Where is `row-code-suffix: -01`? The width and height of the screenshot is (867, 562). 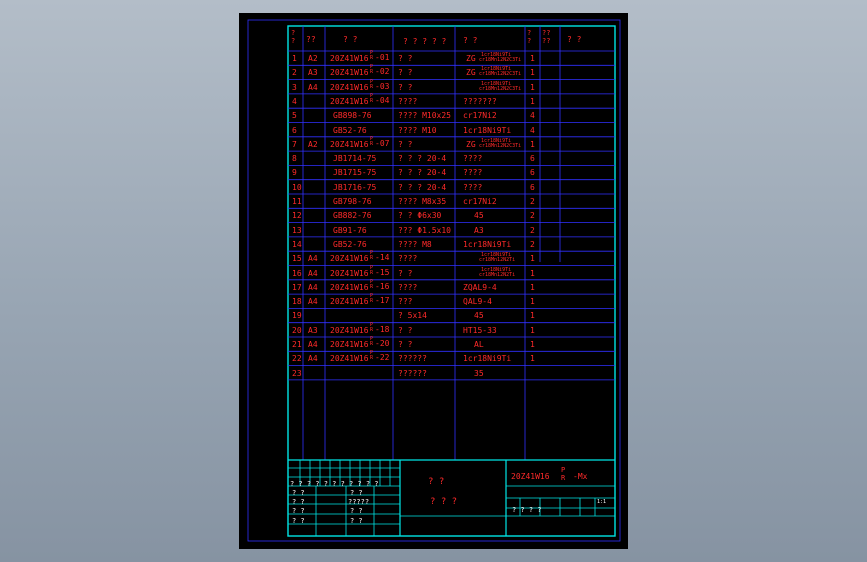 row-code-suffix: -01 is located at coordinates (382, 57).